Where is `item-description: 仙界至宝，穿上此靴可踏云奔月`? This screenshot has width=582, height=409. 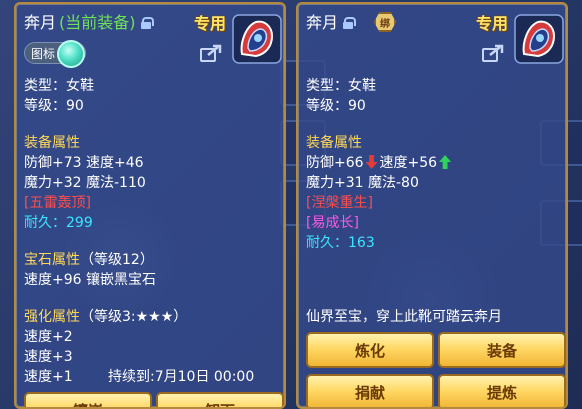
item-description: 仙界至宝，穿上此靴可踏云奔月 is located at coordinates (404, 317).